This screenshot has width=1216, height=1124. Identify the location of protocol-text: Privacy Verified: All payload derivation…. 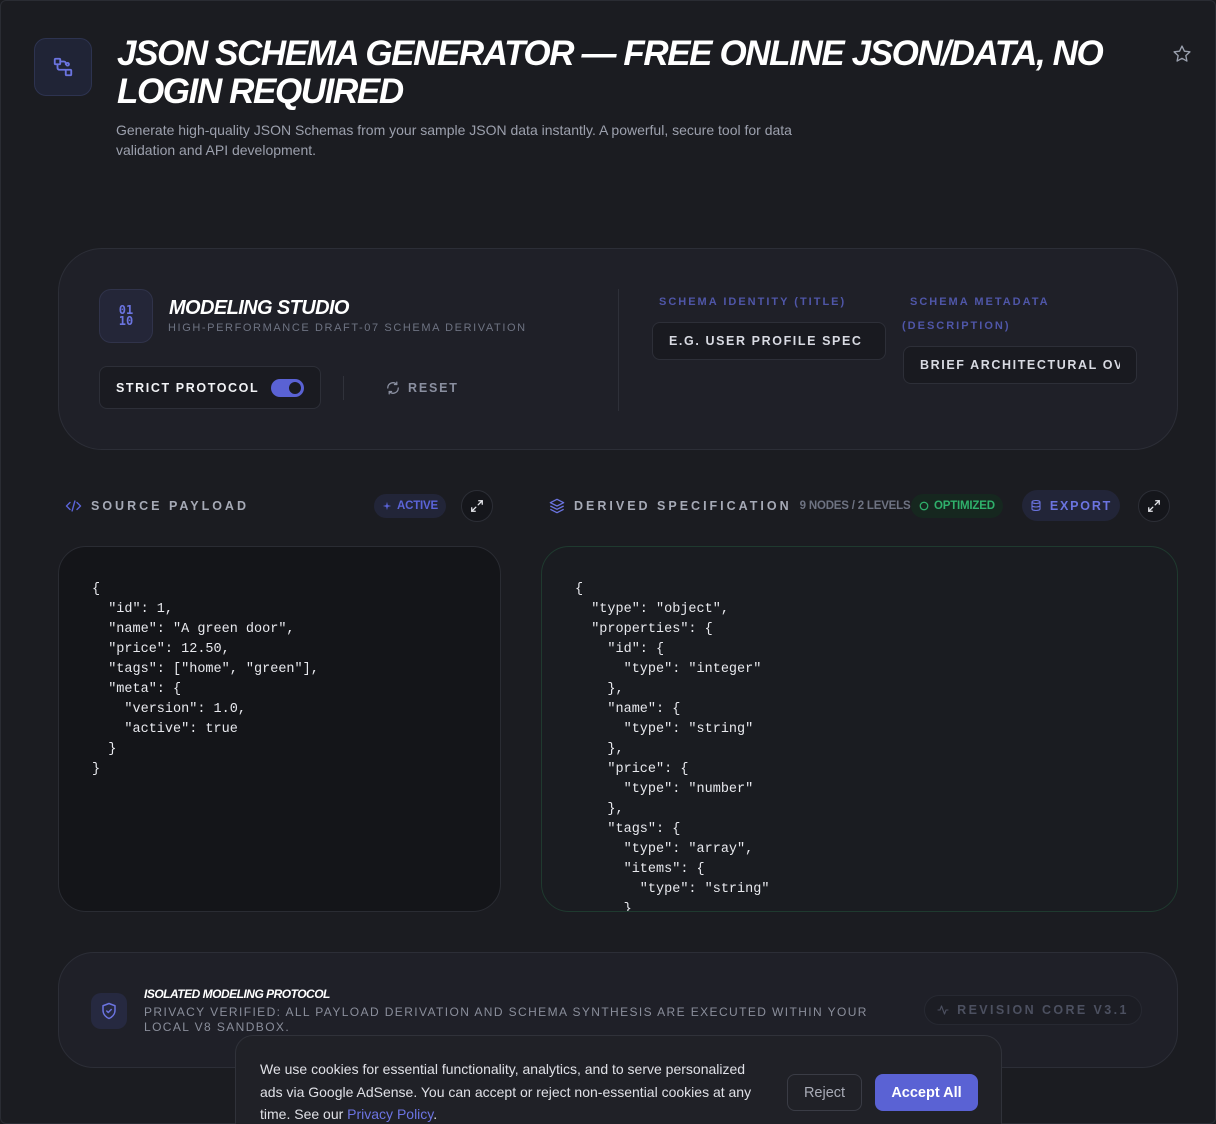
(506, 1019).